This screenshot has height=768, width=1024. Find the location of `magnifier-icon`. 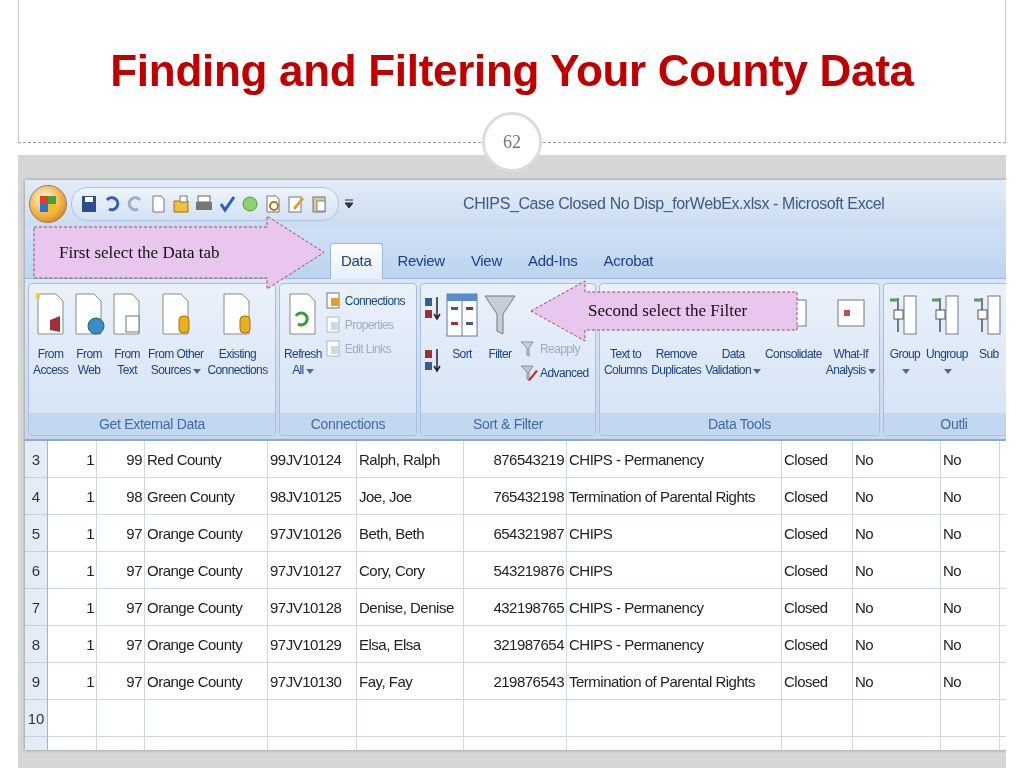

magnifier-icon is located at coordinates (273, 204).